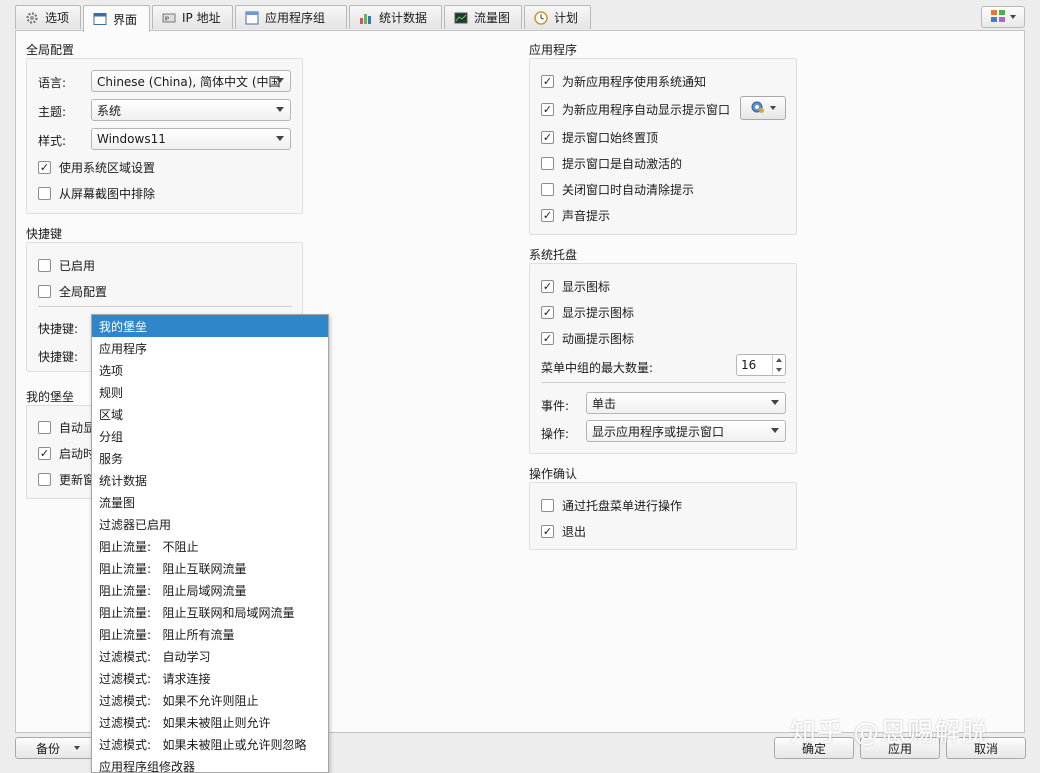 Image resolution: width=1040 pixels, height=773 pixels. Describe the element at coordinates (210, 370) in the screenshot. I see `dropdown-item: 选项` at that location.